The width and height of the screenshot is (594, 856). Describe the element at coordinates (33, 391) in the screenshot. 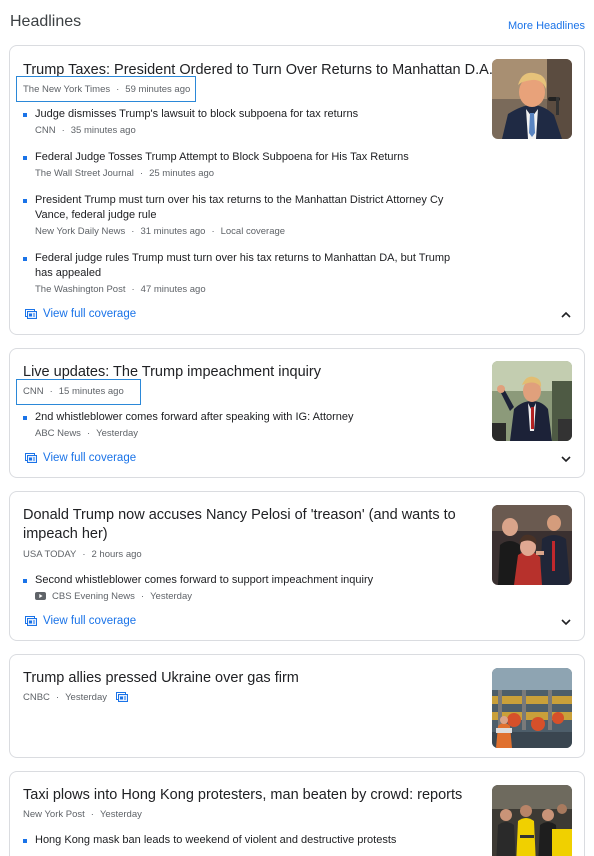

I see `story-source: CNN` at that location.